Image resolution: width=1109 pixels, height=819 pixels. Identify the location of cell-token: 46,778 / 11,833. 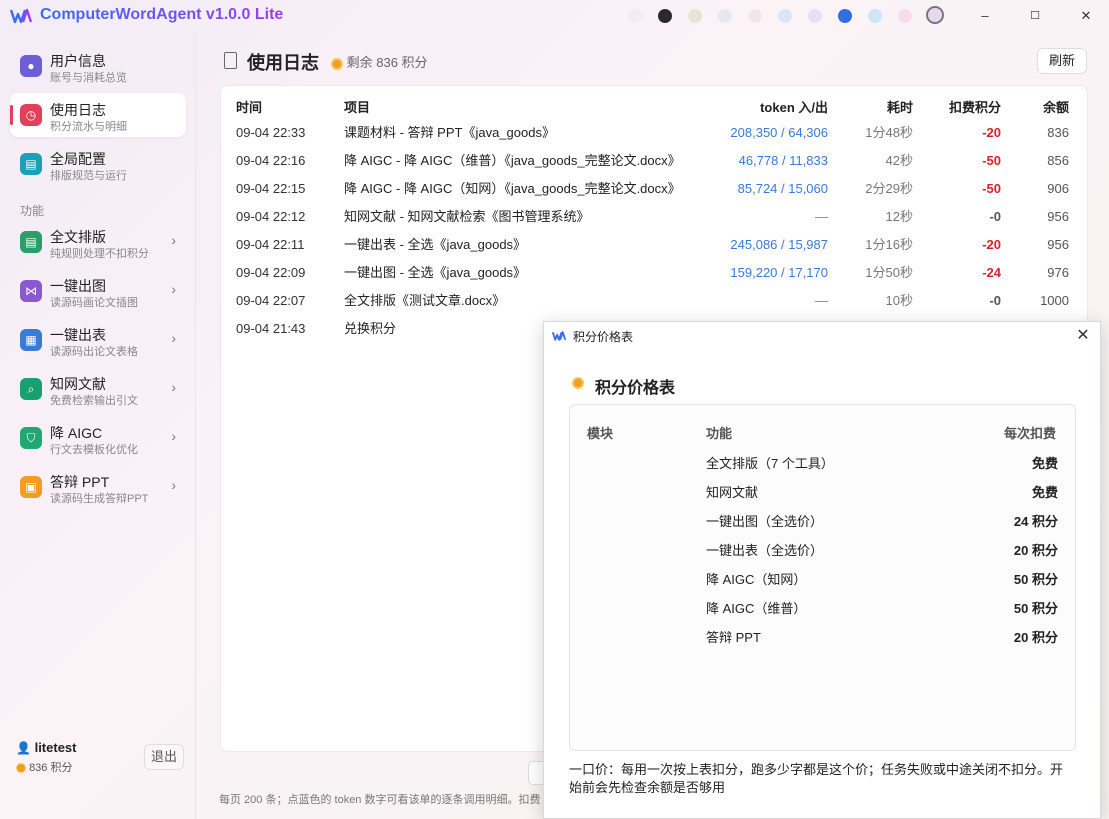
(783, 161).